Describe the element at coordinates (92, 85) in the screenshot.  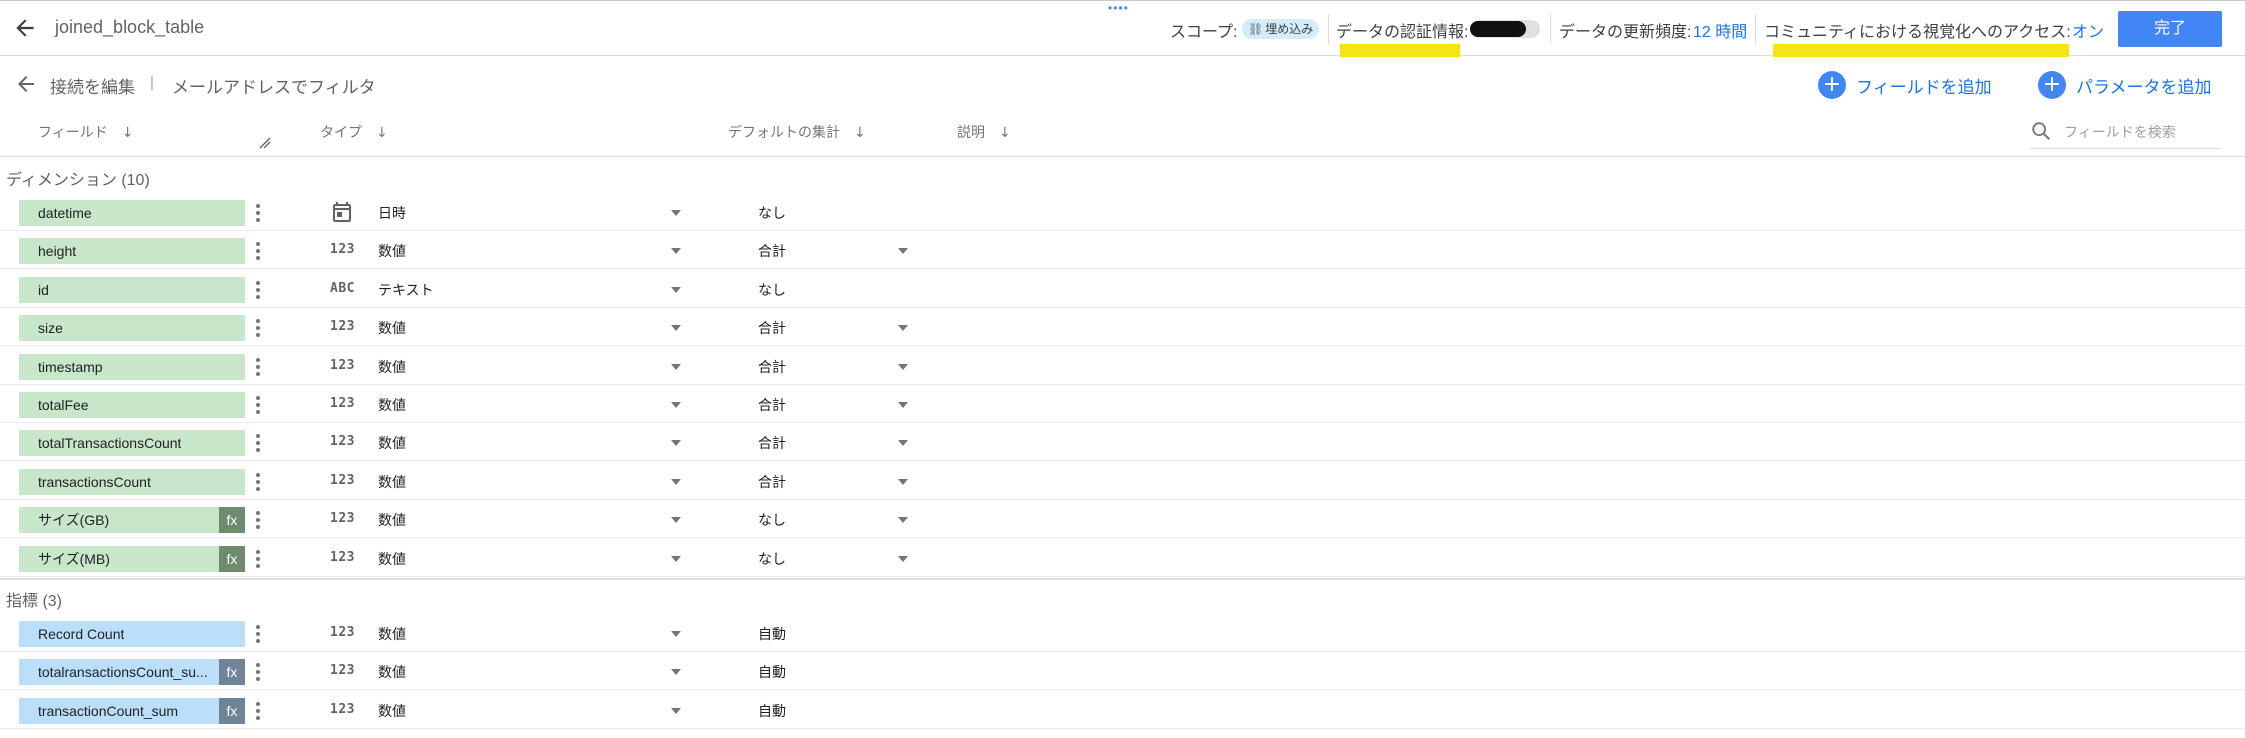
I see `edit-connection-link: 接続を編集` at that location.